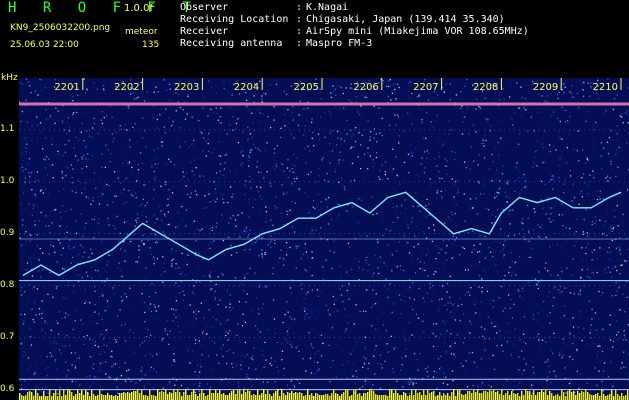  Describe the element at coordinates (9, 239) in the screenshot. I see `y-axis: 0.6 0.7 0.8 0.9 1.0 1.1` at that location.